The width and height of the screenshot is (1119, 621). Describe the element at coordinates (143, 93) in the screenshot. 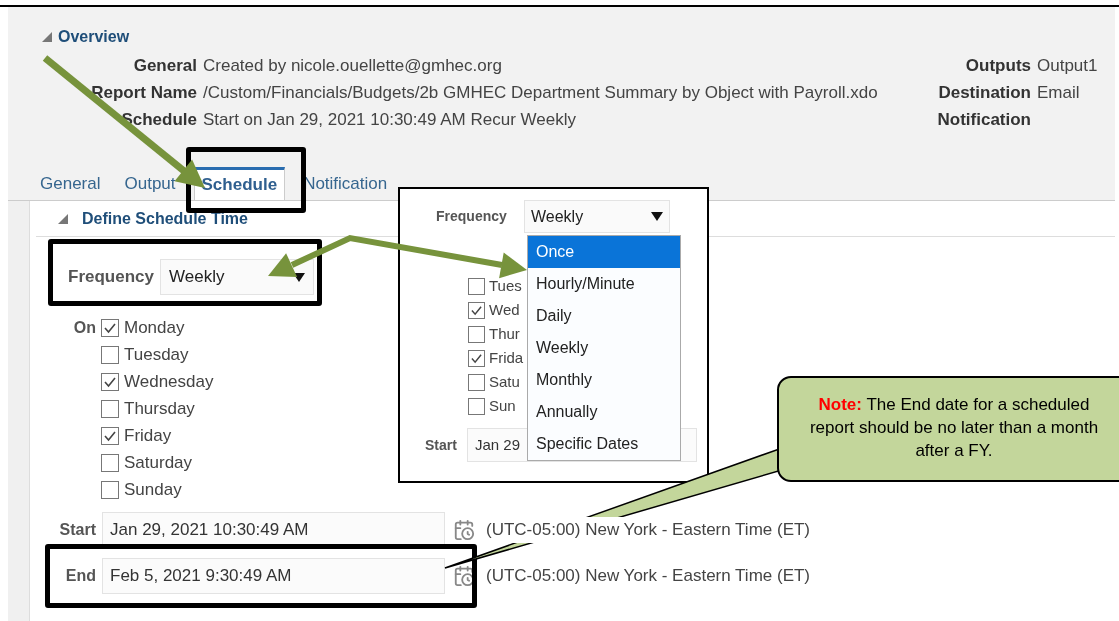

I see `field-label: Report Name` at that location.